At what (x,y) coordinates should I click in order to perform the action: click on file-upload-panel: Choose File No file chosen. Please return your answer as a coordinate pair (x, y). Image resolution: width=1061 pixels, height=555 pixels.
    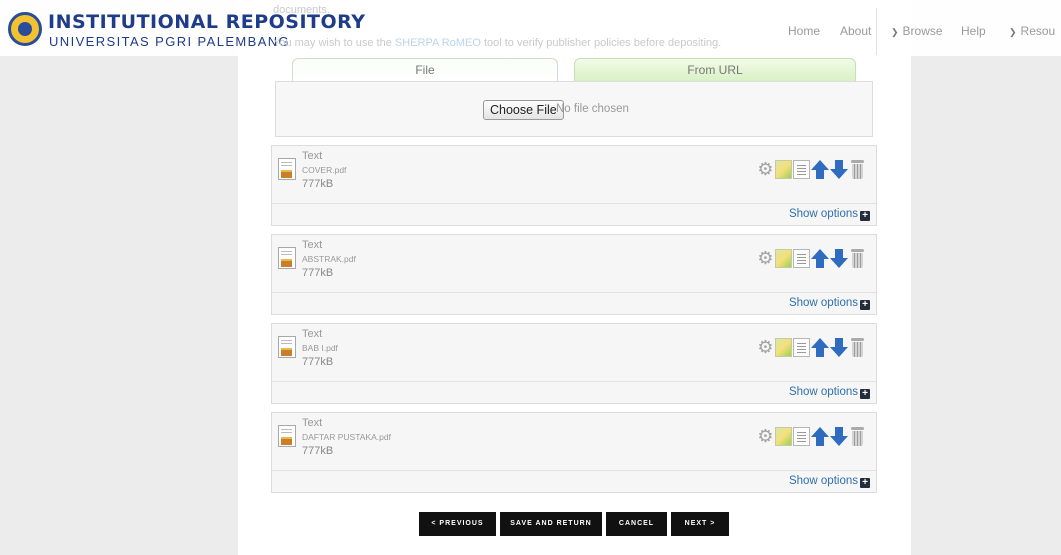
    Looking at the image, I should click on (574, 109).